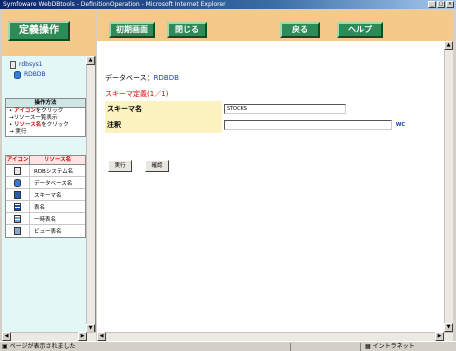 Image resolution: width=456 pixels, height=351 pixels. What do you see at coordinates (450, 4) in the screenshot?
I see `close-window-button: ×` at bounding box center [450, 4].